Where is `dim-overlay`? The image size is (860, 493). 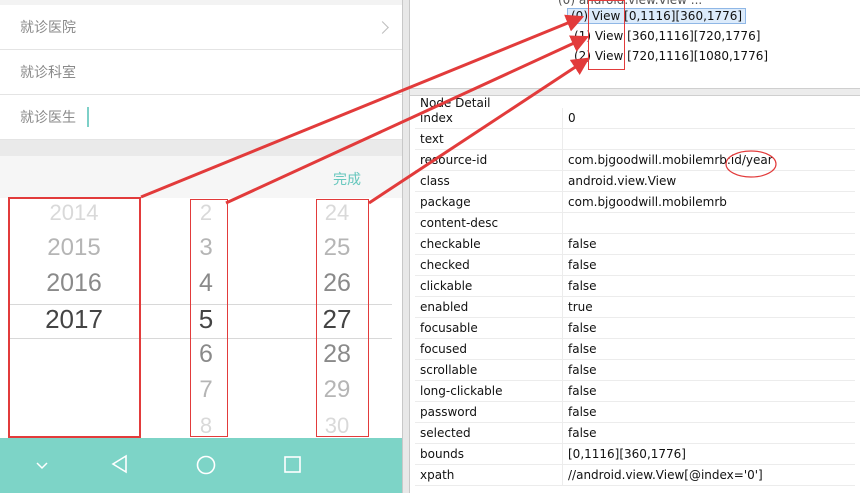
dim-overlay is located at coordinates (201, 148).